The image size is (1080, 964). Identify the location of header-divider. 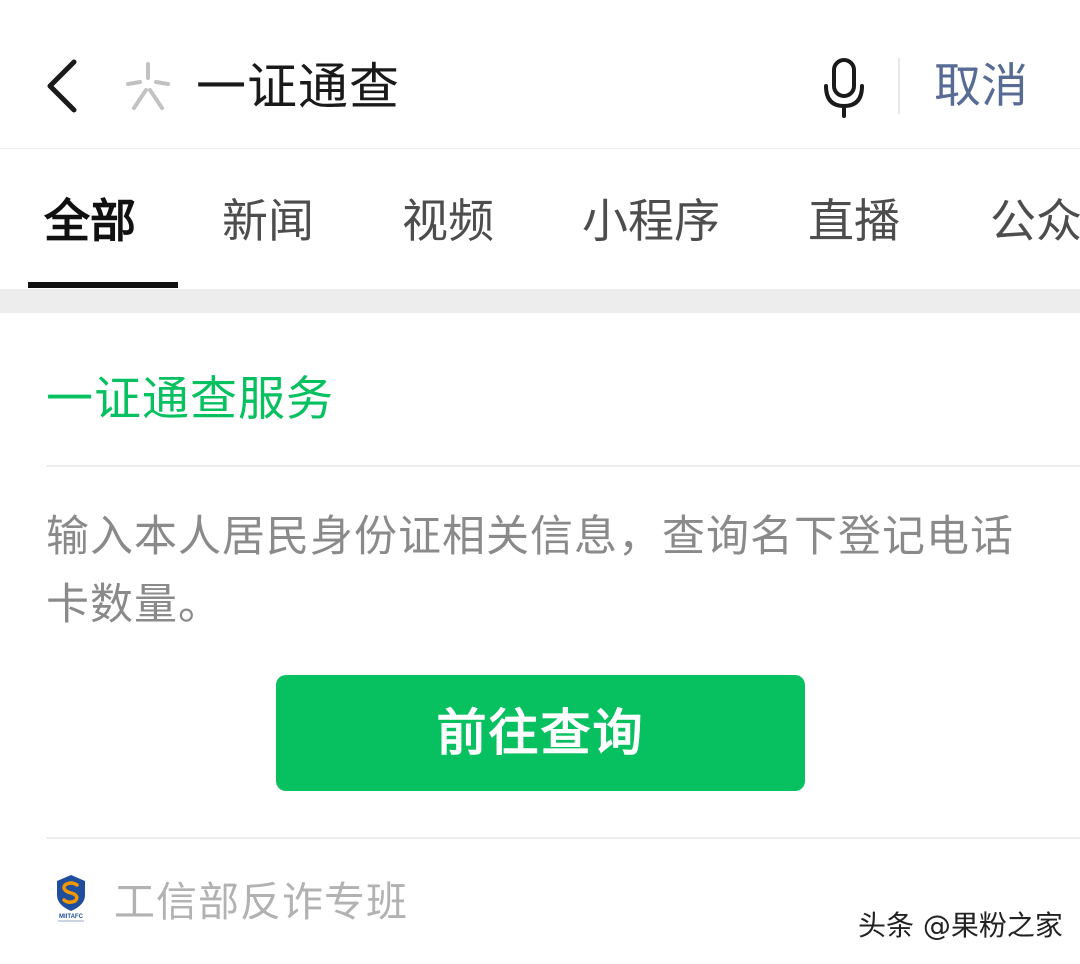
(899, 86).